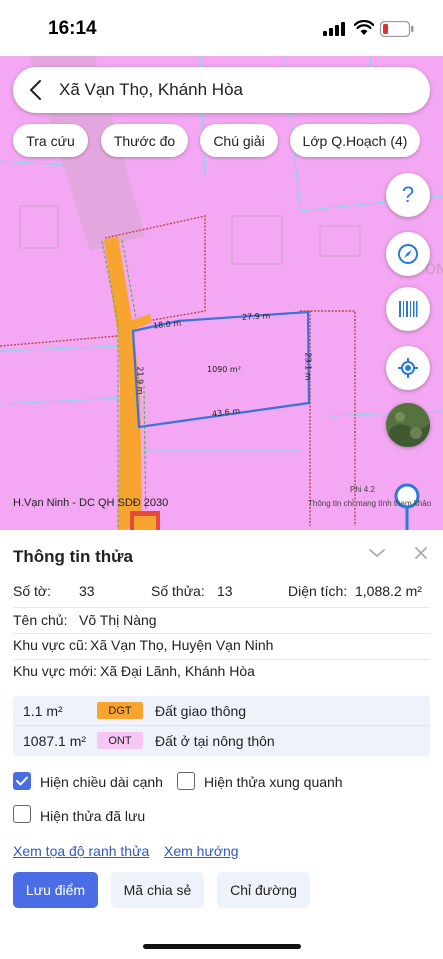  What do you see at coordinates (434, 270) in the screenshot?
I see `faint-map-text: ONT` at bounding box center [434, 270].